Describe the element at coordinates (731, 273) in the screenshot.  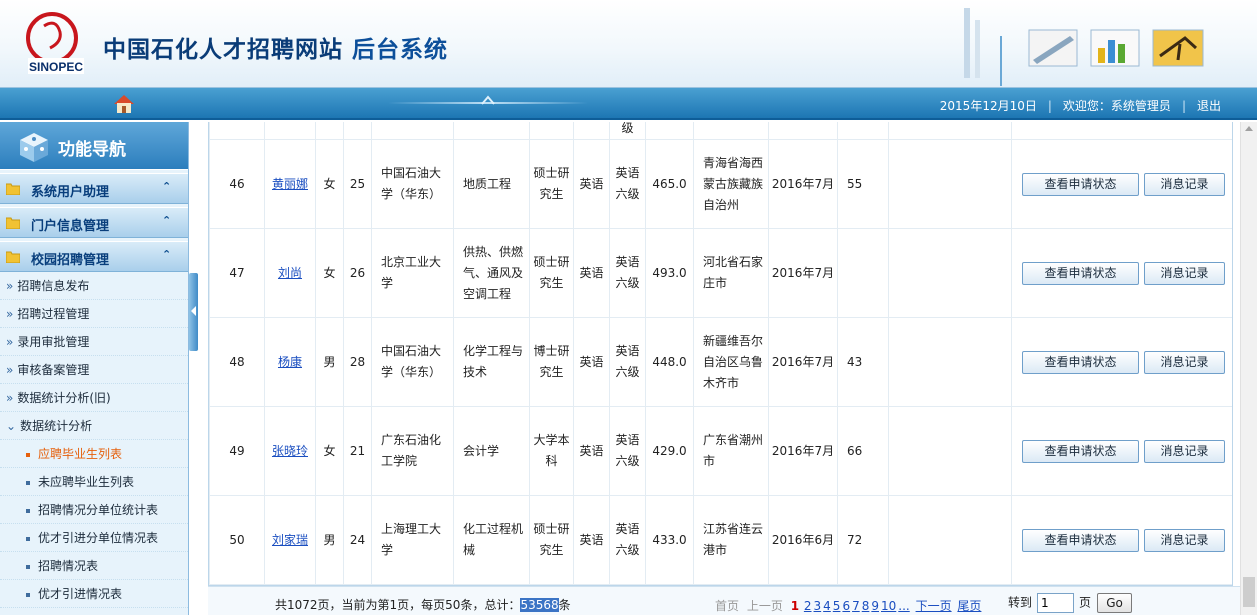
I see `cell-origin: 河北省石家庄市` at that location.